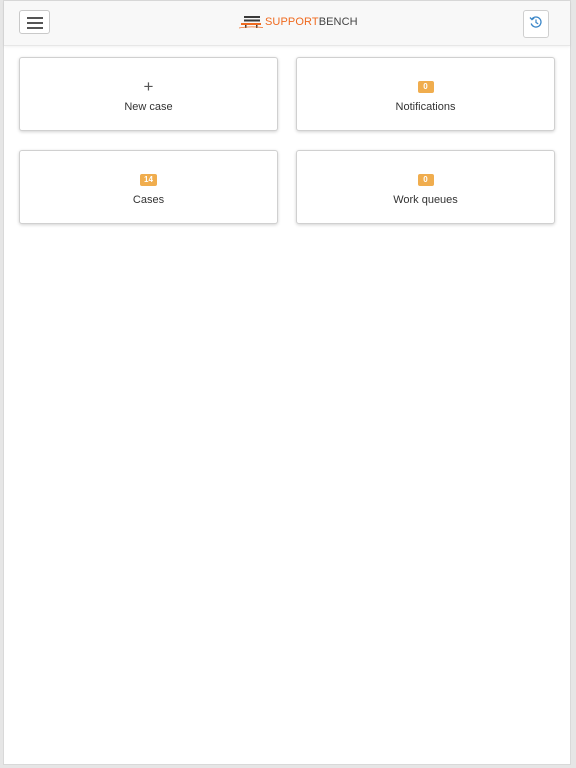 The height and width of the screenshot is (768, 576). I want to click on cases-tile: 14 Cases, so click(148, 187).